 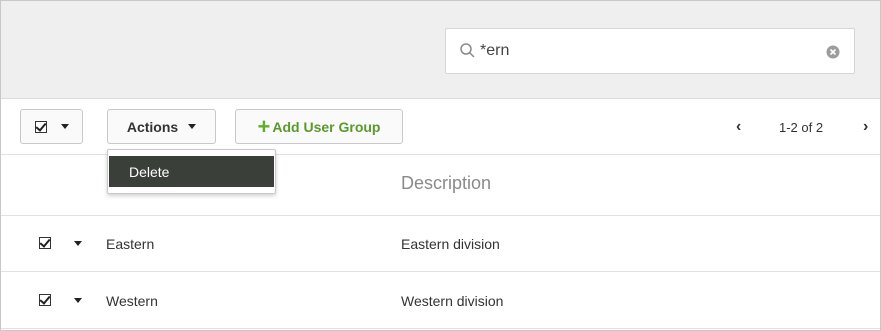 What do you see at coordinates (130, 244) in the screenshot?
I see `row-name: Eastern` at bounding box center [130, 244].